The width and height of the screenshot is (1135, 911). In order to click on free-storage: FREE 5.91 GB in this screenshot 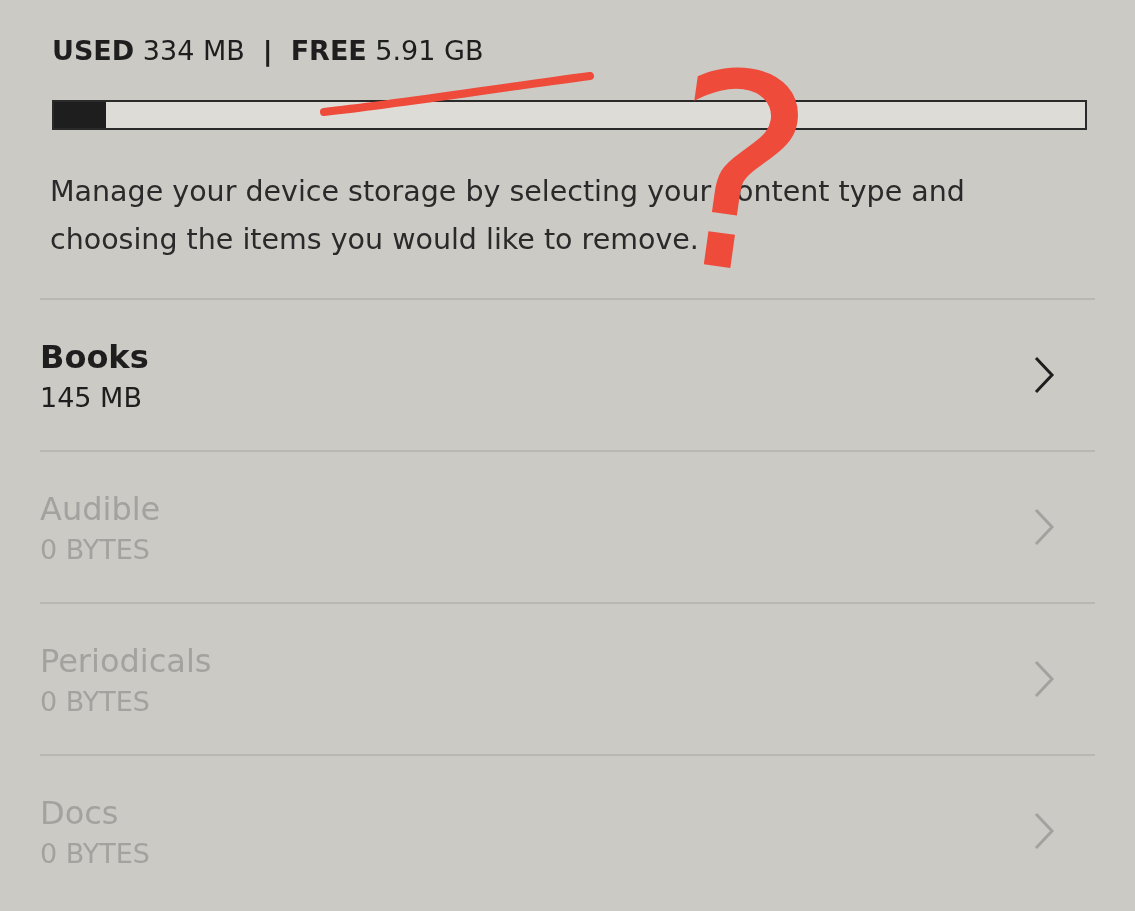, I will do `click(387, 50)`.